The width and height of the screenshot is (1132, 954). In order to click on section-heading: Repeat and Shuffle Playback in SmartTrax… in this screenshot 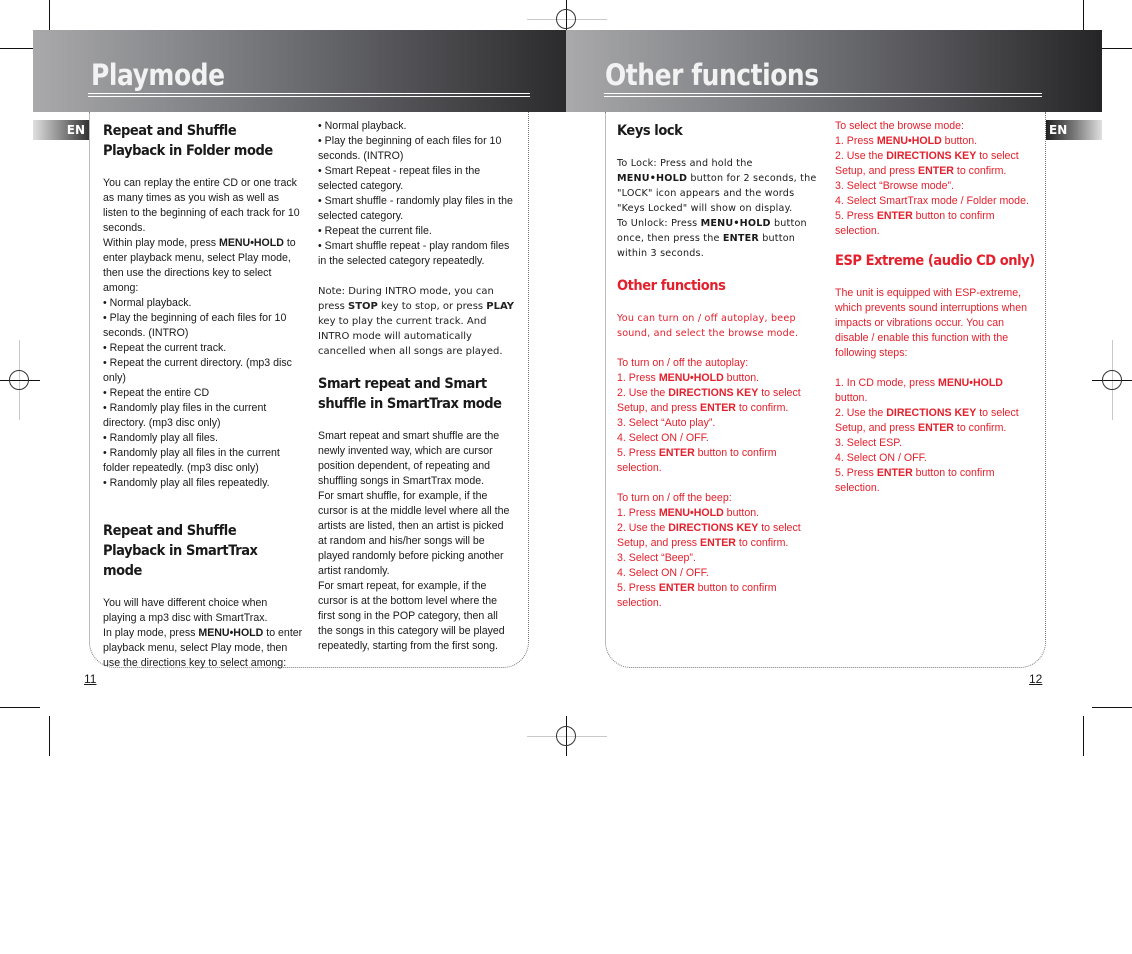, I will do `click(180, 551)`.